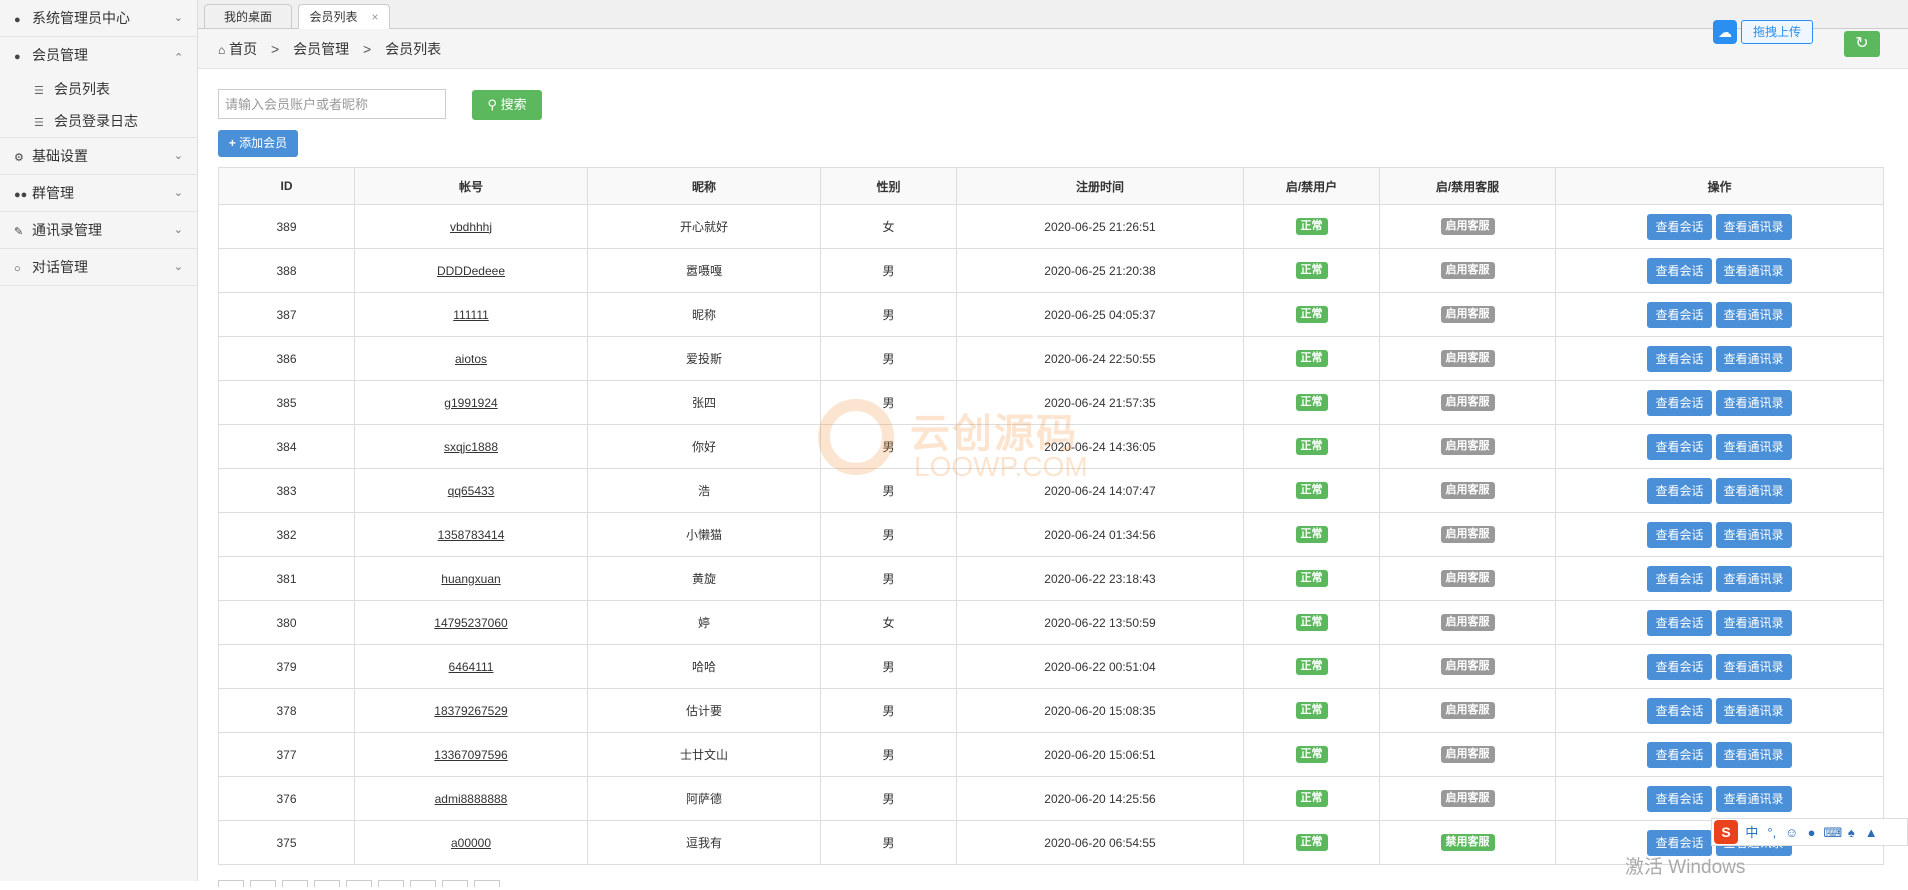 The width and height of the screenshot is (1908, 890). I want to click on shirt-icon: ▲, so click(1871, 833).